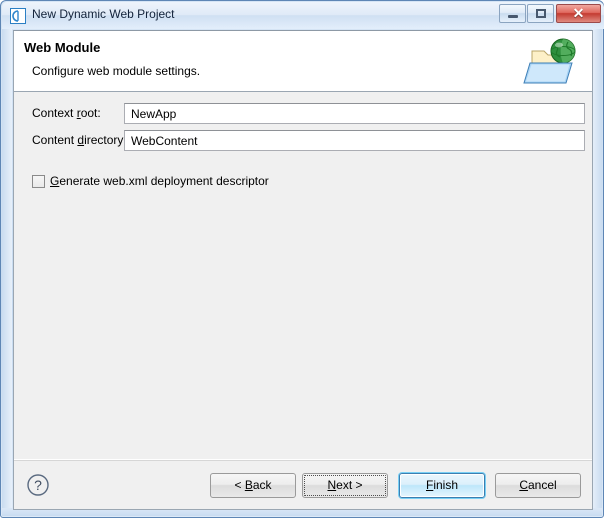 This screenshot has height=518, width=604. I want to click on back-button: < Back, so click(253, 485).